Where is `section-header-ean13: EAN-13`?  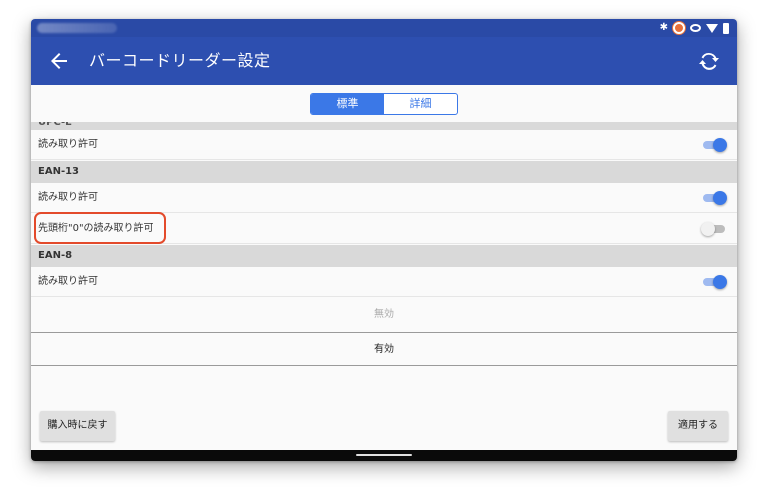 section-header-ean13: EAN-13 is located at coordinates (384, 172).